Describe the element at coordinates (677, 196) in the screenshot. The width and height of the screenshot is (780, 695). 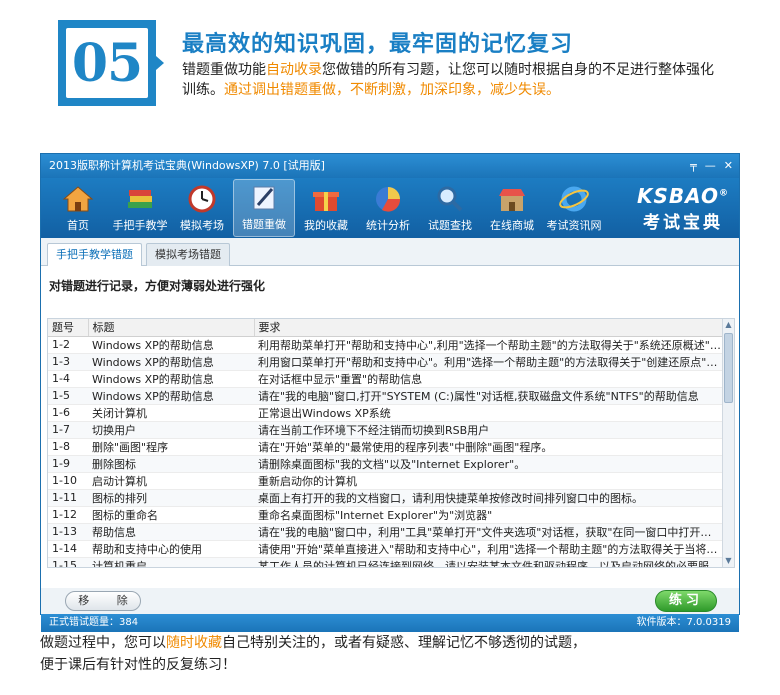
I see `brand-name-en: KSBAO` at that location.